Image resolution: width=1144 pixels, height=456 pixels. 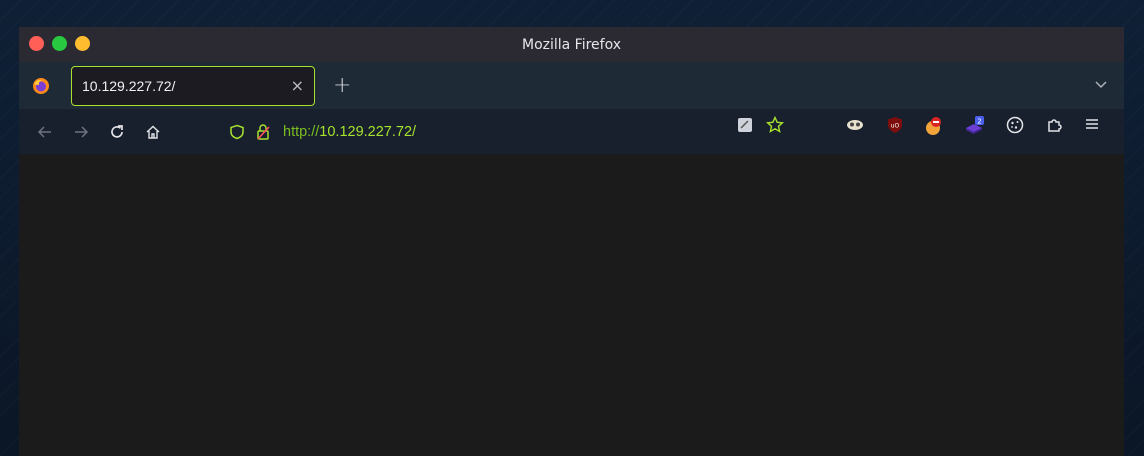 I want to click on lock-icon, so click(x=264, y=132).